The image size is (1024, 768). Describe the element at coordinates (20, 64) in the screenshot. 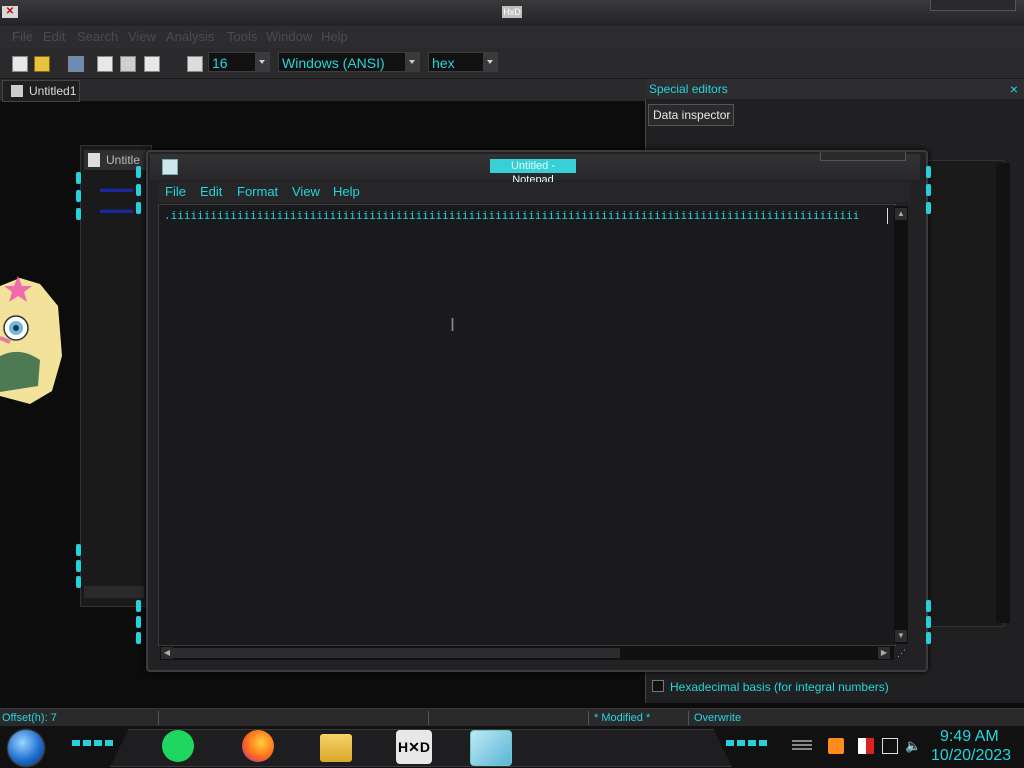

I see `new-file-icon` at that location.